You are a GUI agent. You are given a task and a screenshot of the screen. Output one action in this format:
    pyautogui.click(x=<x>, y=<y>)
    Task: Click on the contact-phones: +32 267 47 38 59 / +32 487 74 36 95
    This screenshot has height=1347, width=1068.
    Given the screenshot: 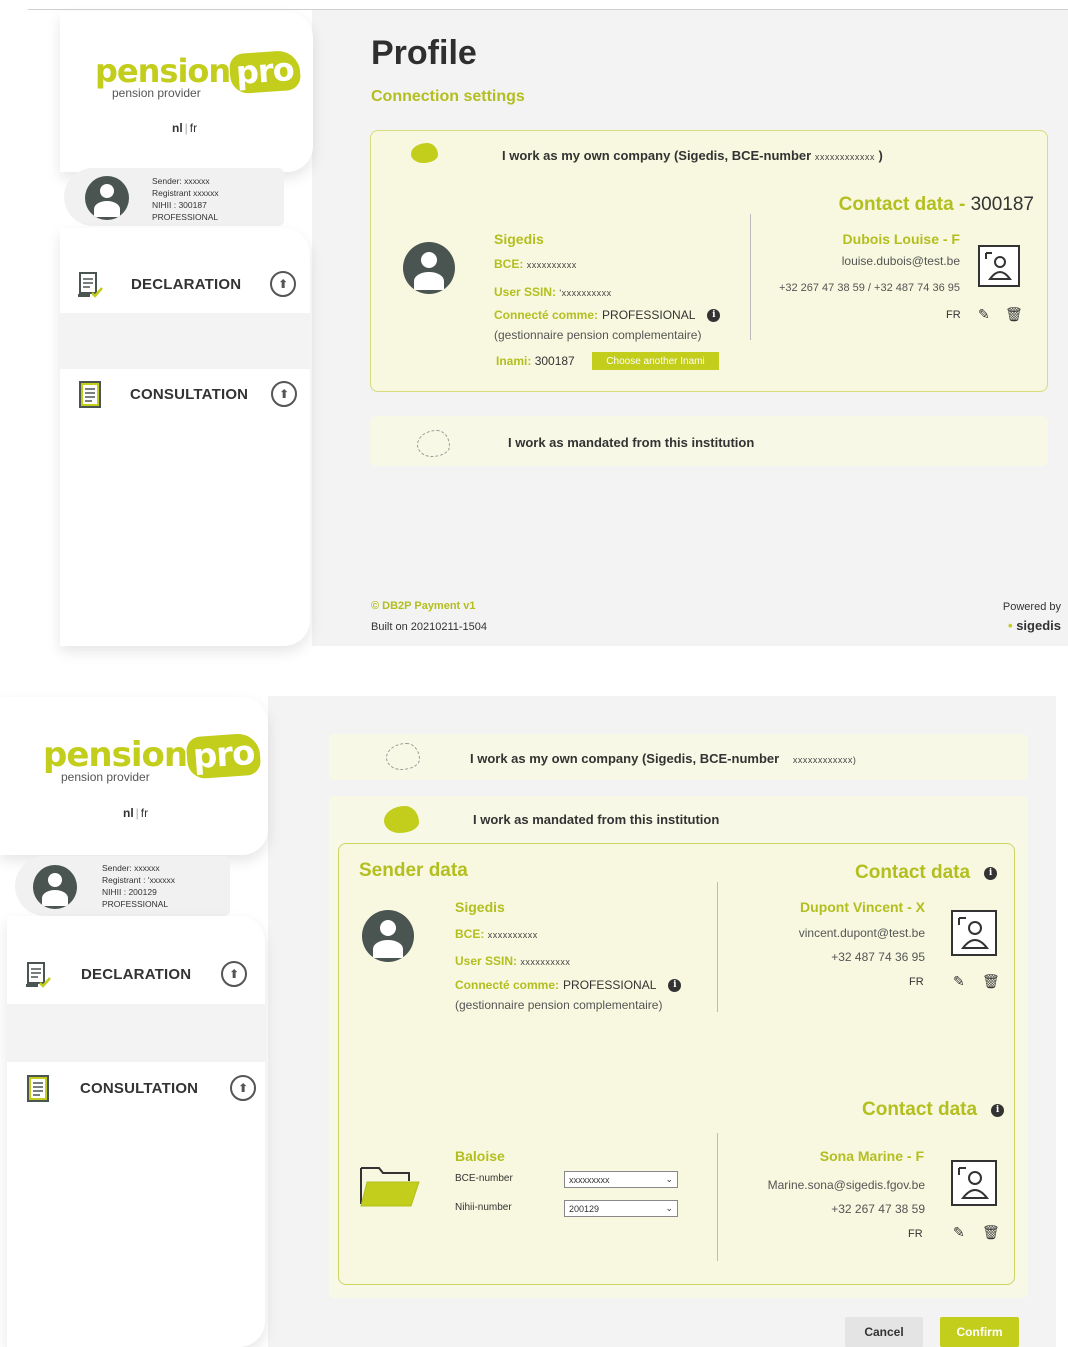 What is the action you would take?
    pyautogui.click(x=869, y=288)
    